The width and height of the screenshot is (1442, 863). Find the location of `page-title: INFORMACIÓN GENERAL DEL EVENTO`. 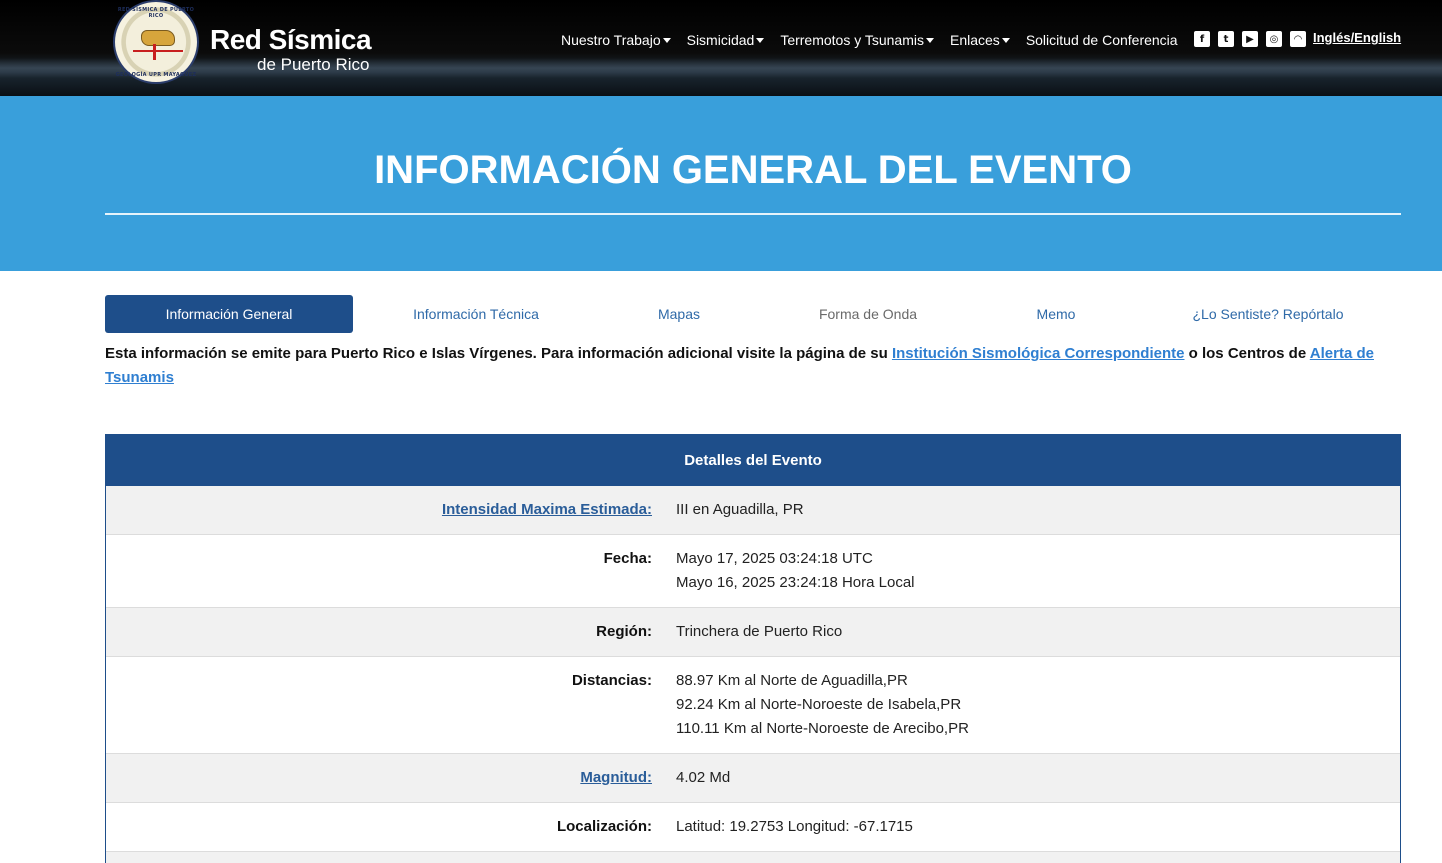

page-title: INFORMACIÓN GENERAL DEL EVENTO is located at coordinates (753, 170).